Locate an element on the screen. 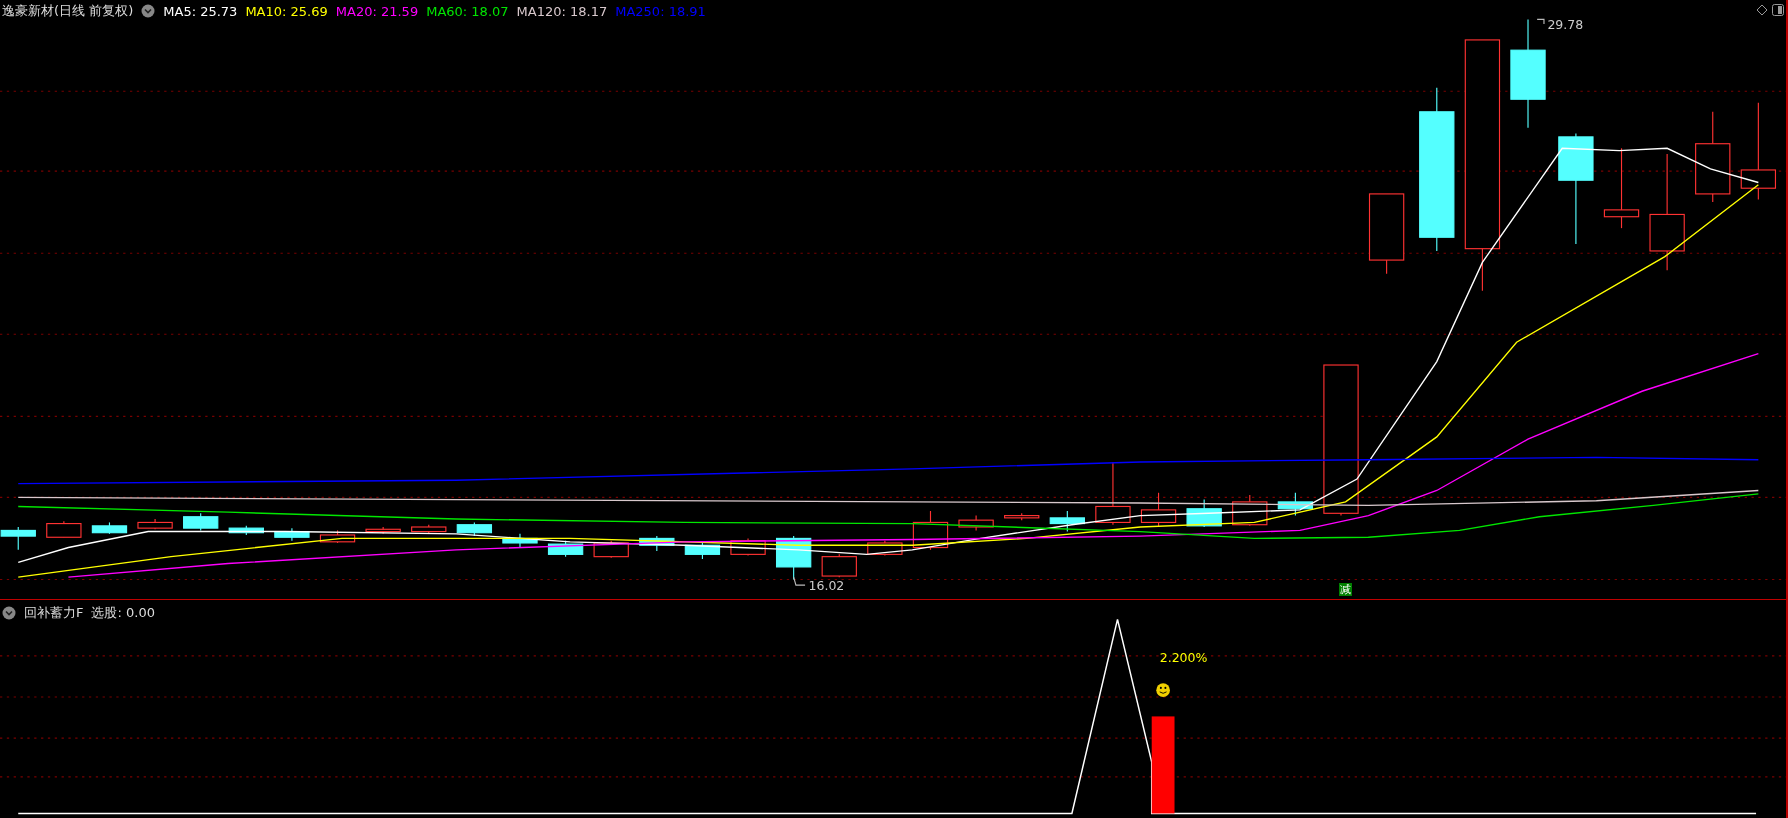 This screenshot has height=818, width=1788. moving-average-value: MA20: 21.59 is located at coordinates (377, 11).